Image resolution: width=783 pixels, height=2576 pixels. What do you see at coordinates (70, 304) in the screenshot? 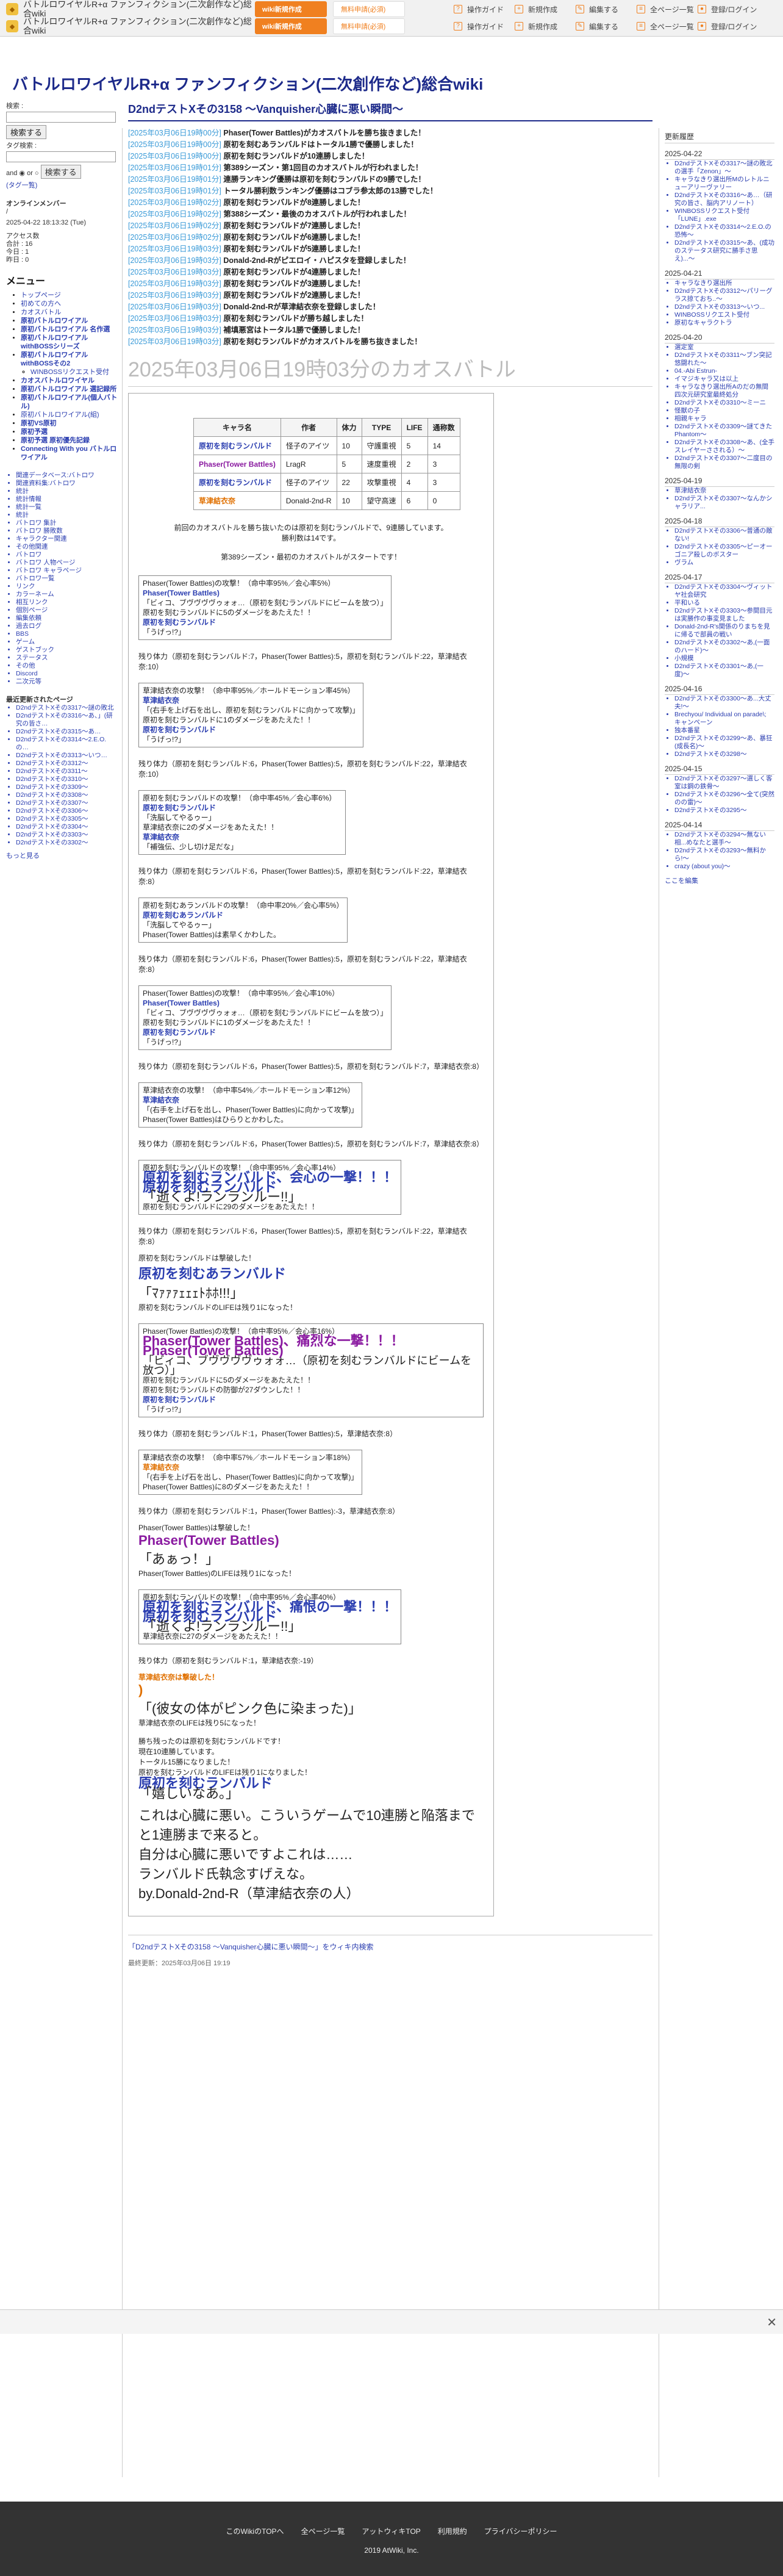
I see `menu-item: 初めての方へ` at bounding box center [70, 304].